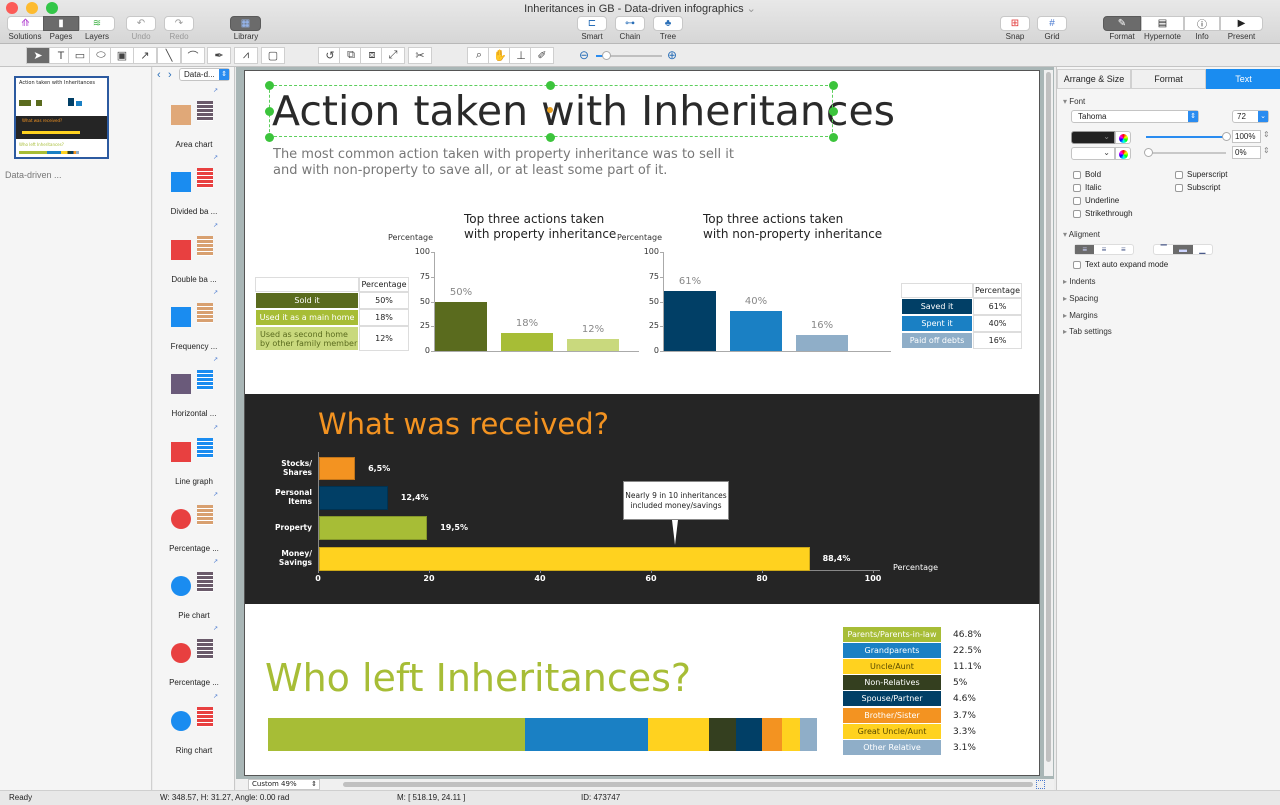 This screenshot has height=805, width=1280. Describe the element at coordinates (1087, 174) in the screenshot. I see `bold-checkbox: Bold` at that location.